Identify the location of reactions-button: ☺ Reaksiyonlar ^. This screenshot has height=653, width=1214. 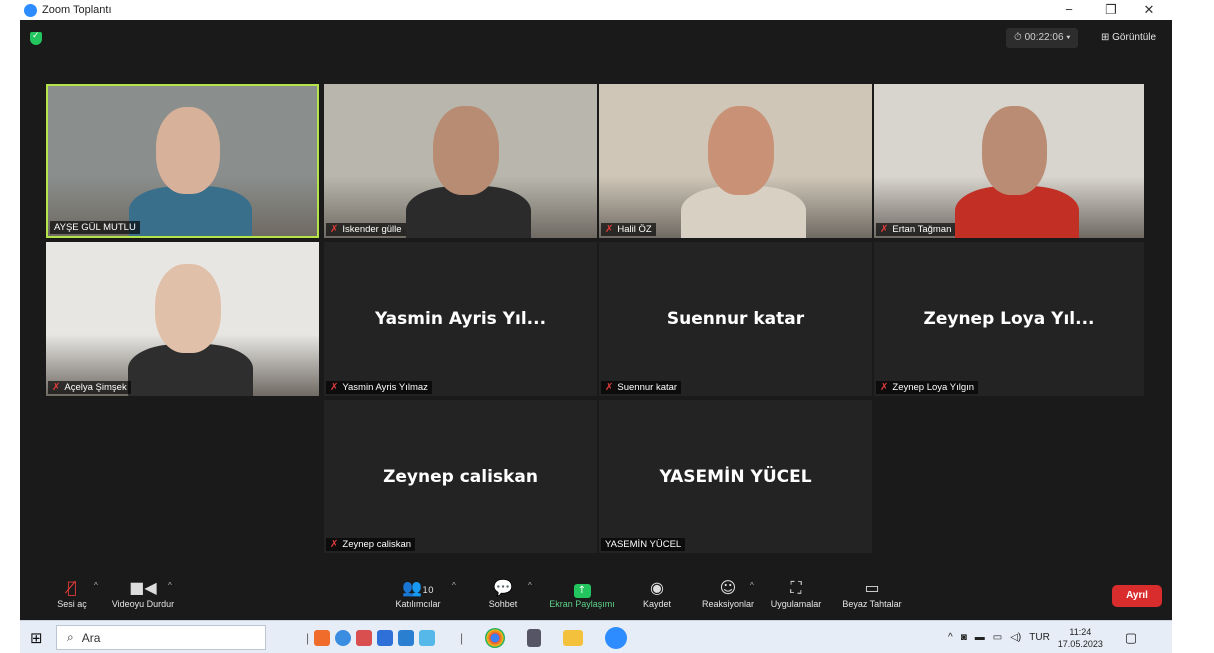
(728, 593).